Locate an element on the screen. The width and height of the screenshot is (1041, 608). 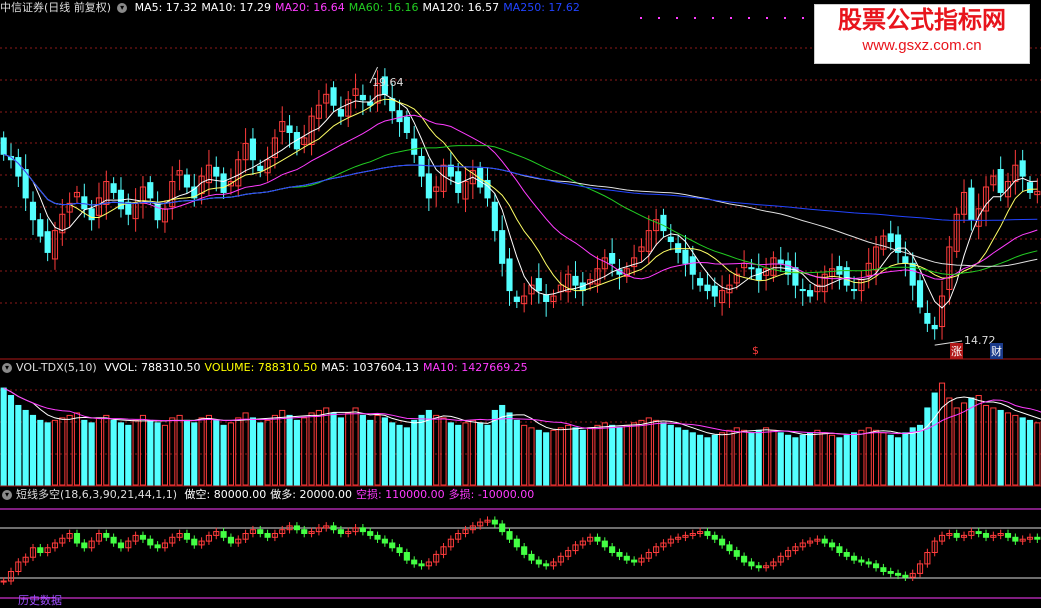
zhang-marker: 涨 is located at coordinates (956, 351).